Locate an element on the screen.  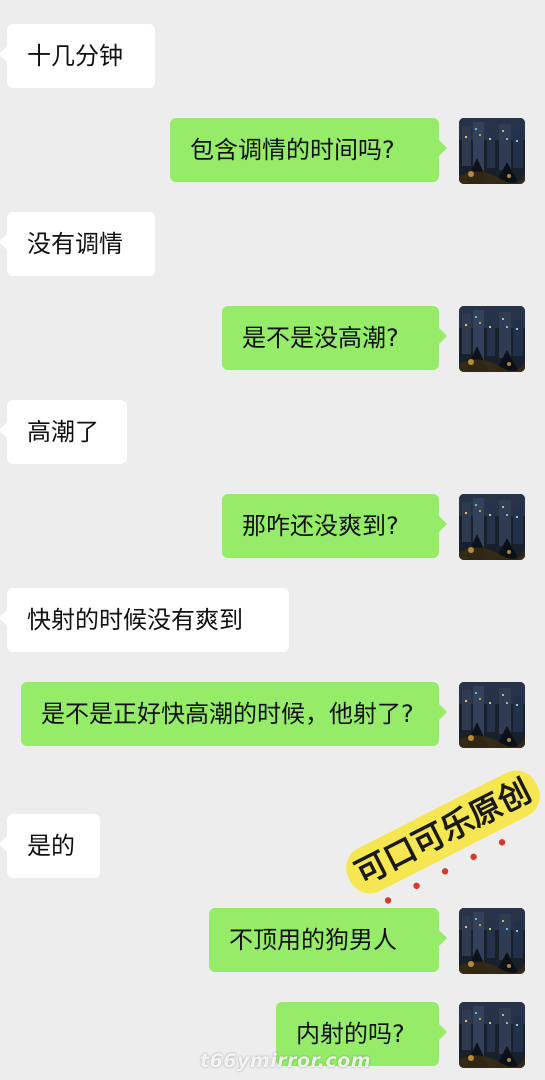
outgoing-message-bubble: 是不是没高潮? is located at coordinates (334, 338).